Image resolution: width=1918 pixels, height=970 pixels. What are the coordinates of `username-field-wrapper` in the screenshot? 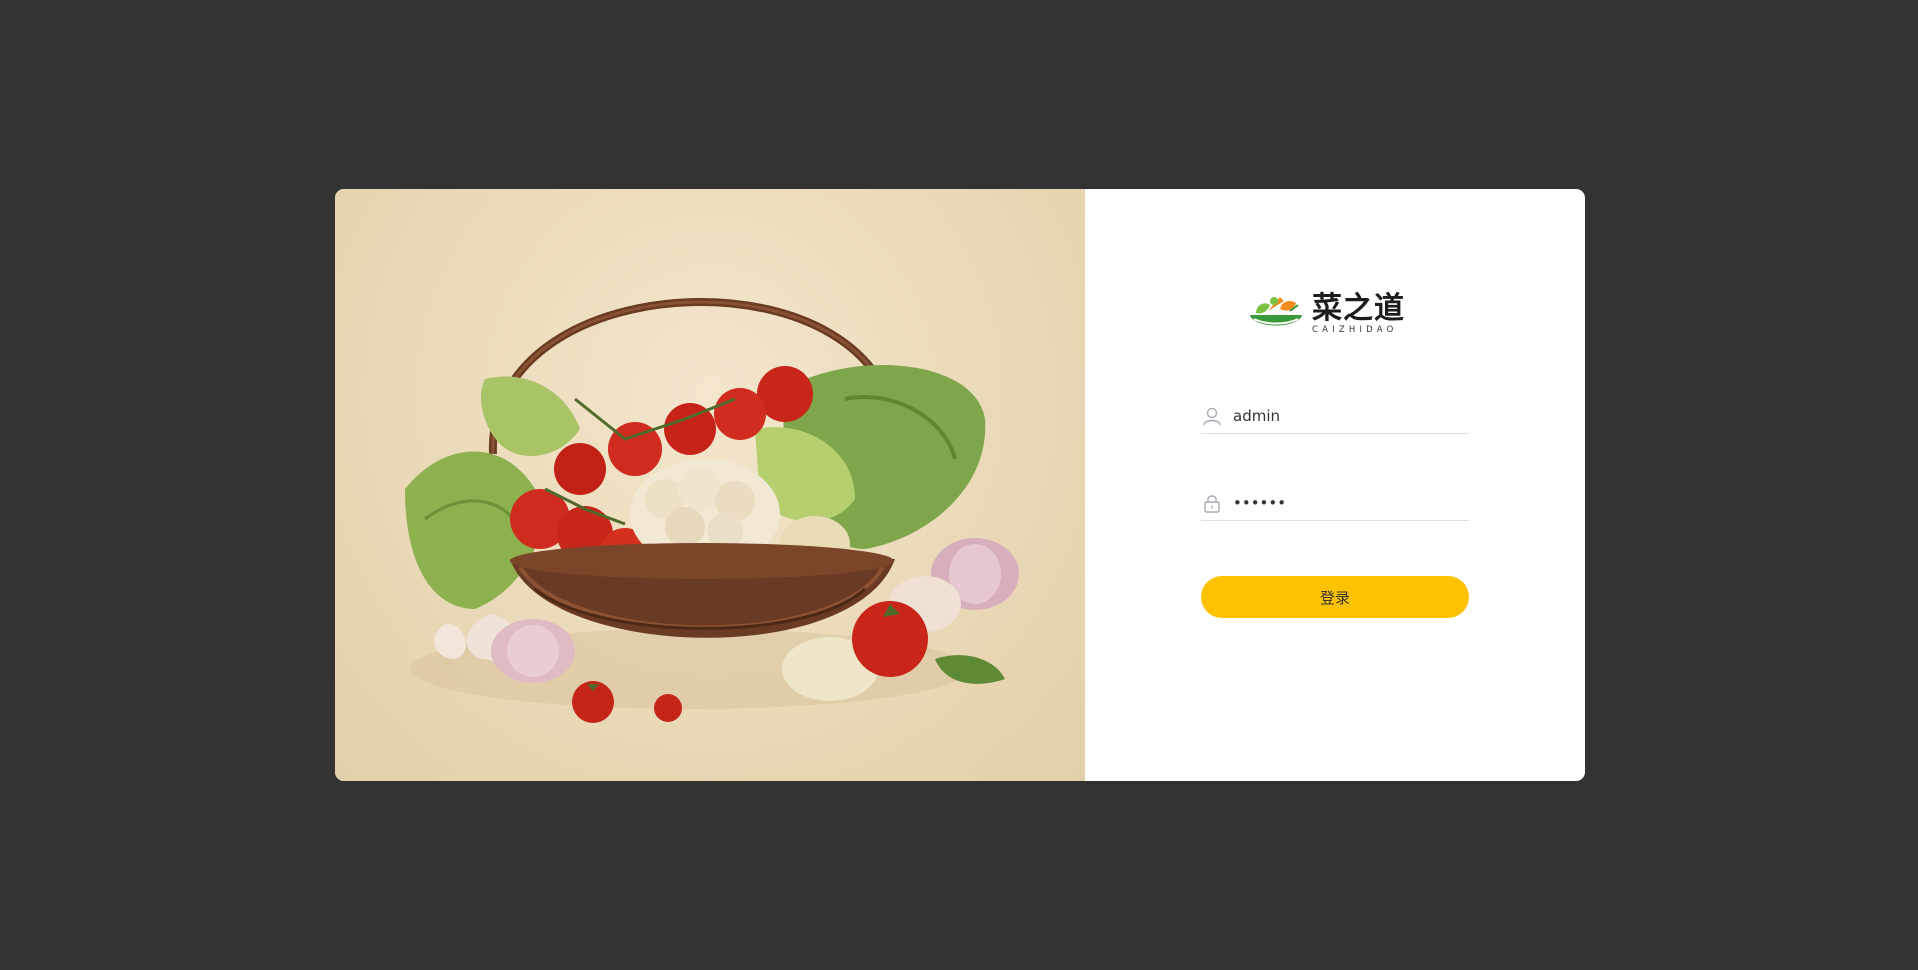 It's located at (1335, 416).